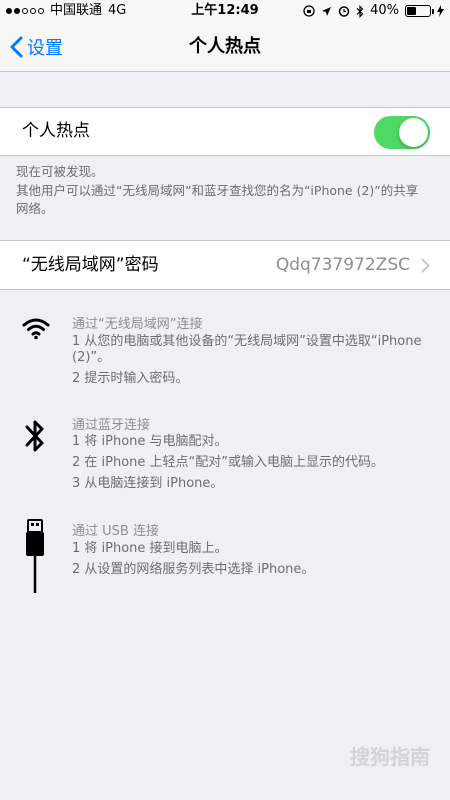  I want to click on hotspot-toggle, so click(402, 132).